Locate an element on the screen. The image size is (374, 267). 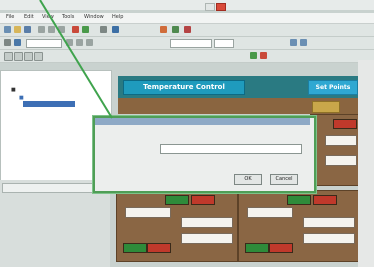
callout-pointer-line is located at coordinates (76, 59).